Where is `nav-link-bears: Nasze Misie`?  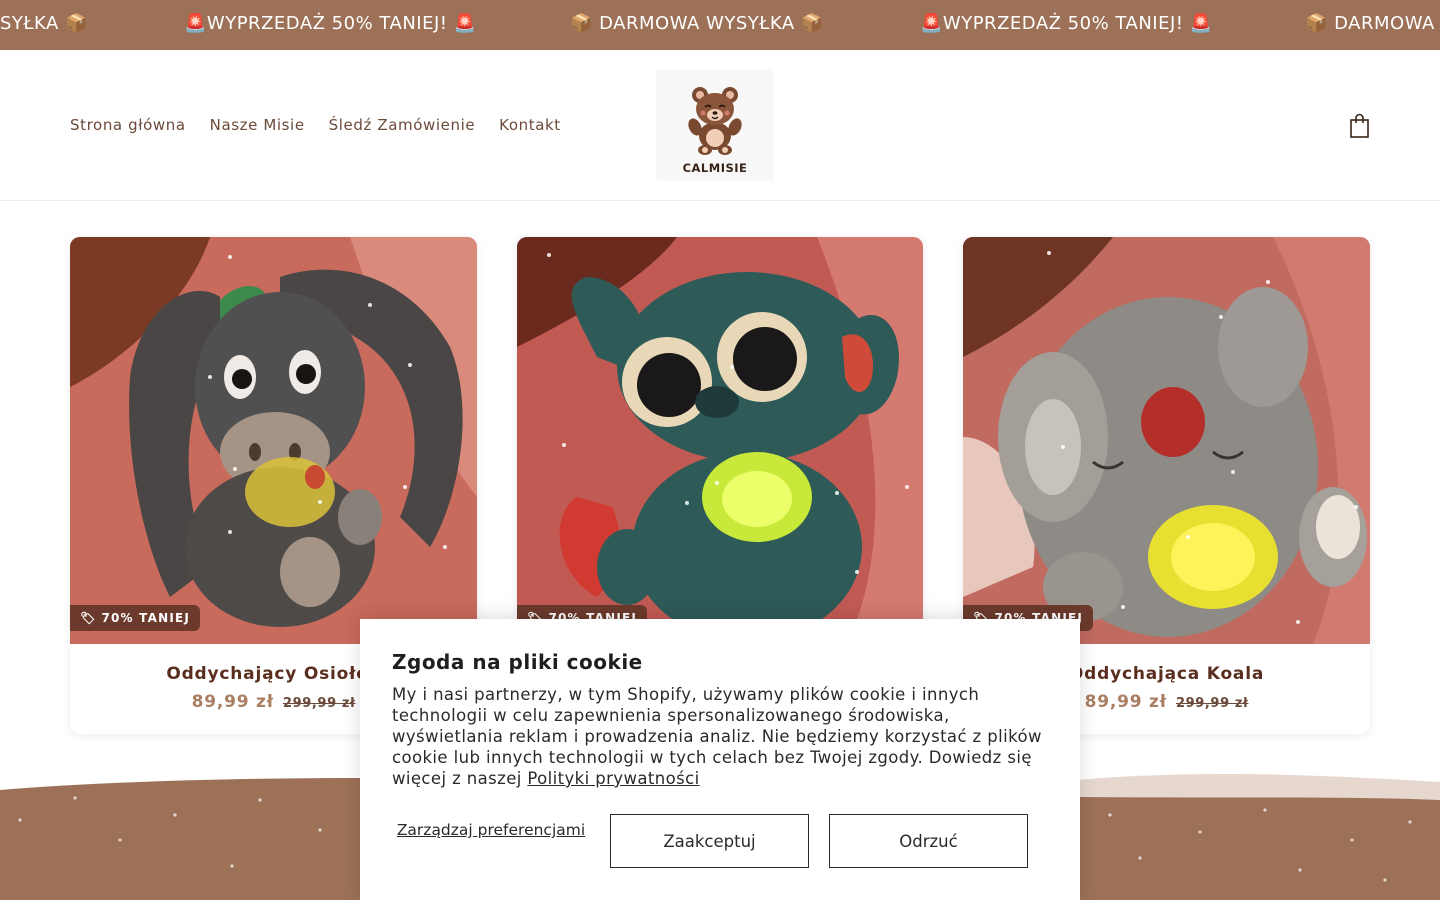
nav-link-bears: Nasze Misie is located at coordinates (257, 125).